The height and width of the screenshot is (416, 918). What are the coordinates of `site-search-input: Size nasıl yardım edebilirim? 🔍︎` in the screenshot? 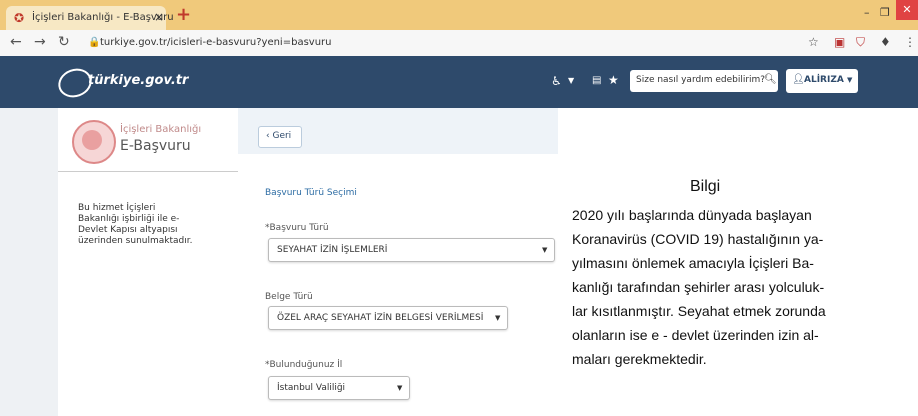 It's located at (704, 81).